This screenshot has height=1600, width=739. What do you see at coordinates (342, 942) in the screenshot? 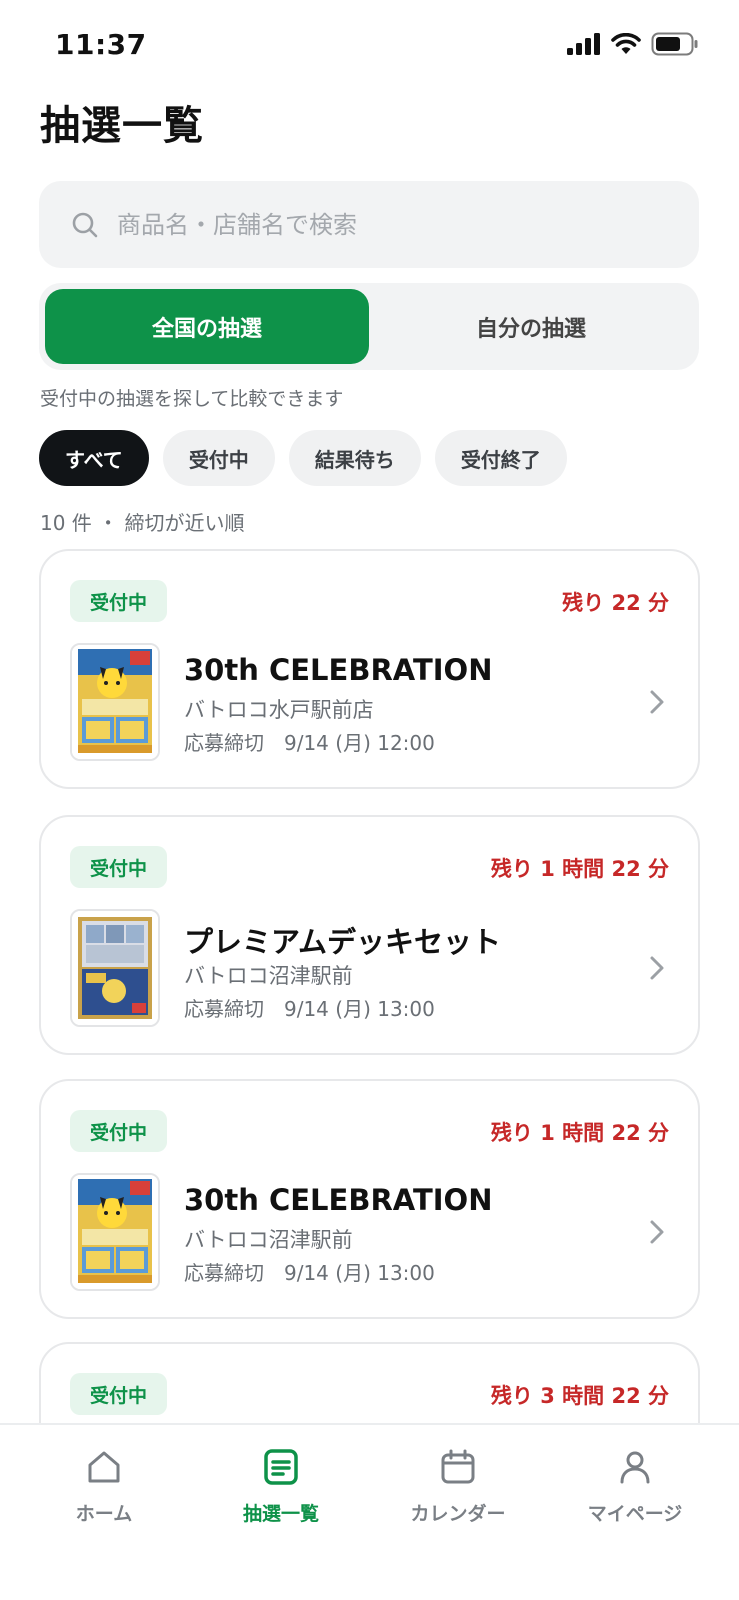
I see `product-title: プレミアムデッキセット` at bounding box center [342, 942].